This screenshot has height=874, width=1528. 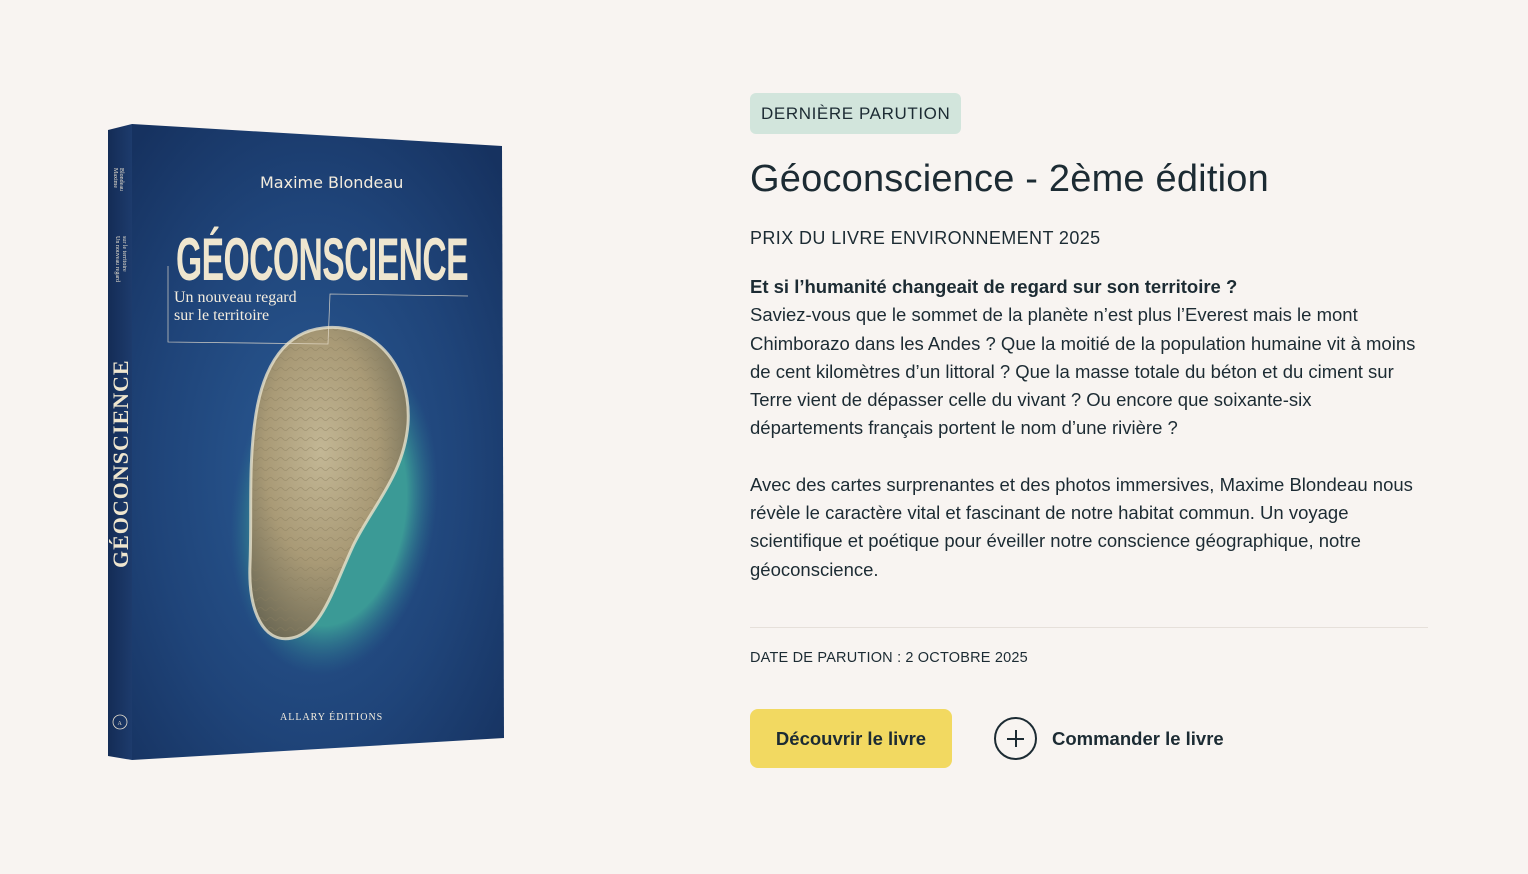 I want to click on cover-subtitle-line2: sur le territoire, so click(x=221, y=315).